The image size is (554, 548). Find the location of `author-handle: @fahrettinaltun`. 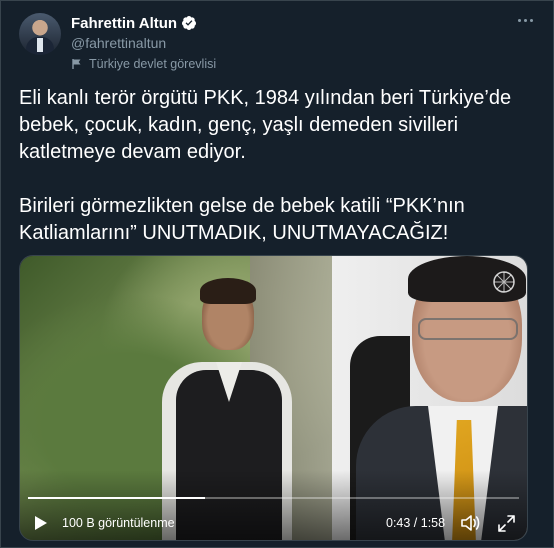

author-handle: @fahrettinaltun is located at coordinates (302, 44).